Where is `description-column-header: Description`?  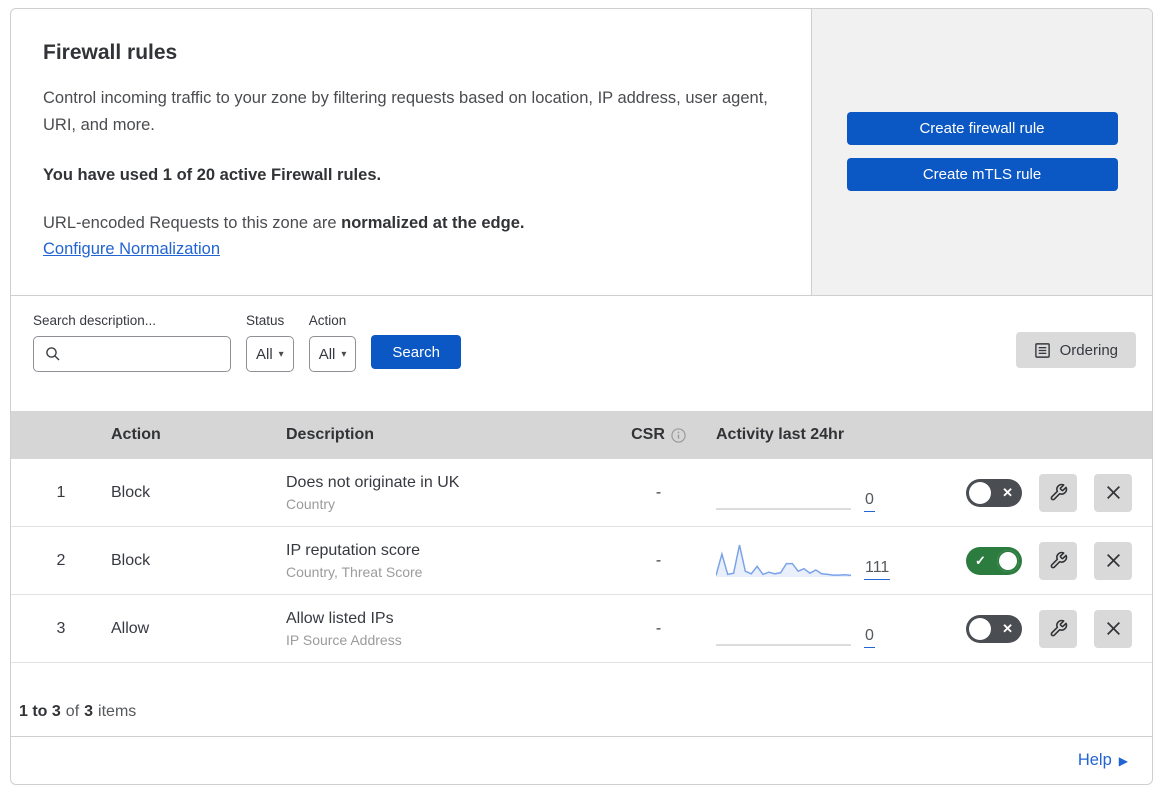
description-column-header: Description is located at coordinates (330, 434).